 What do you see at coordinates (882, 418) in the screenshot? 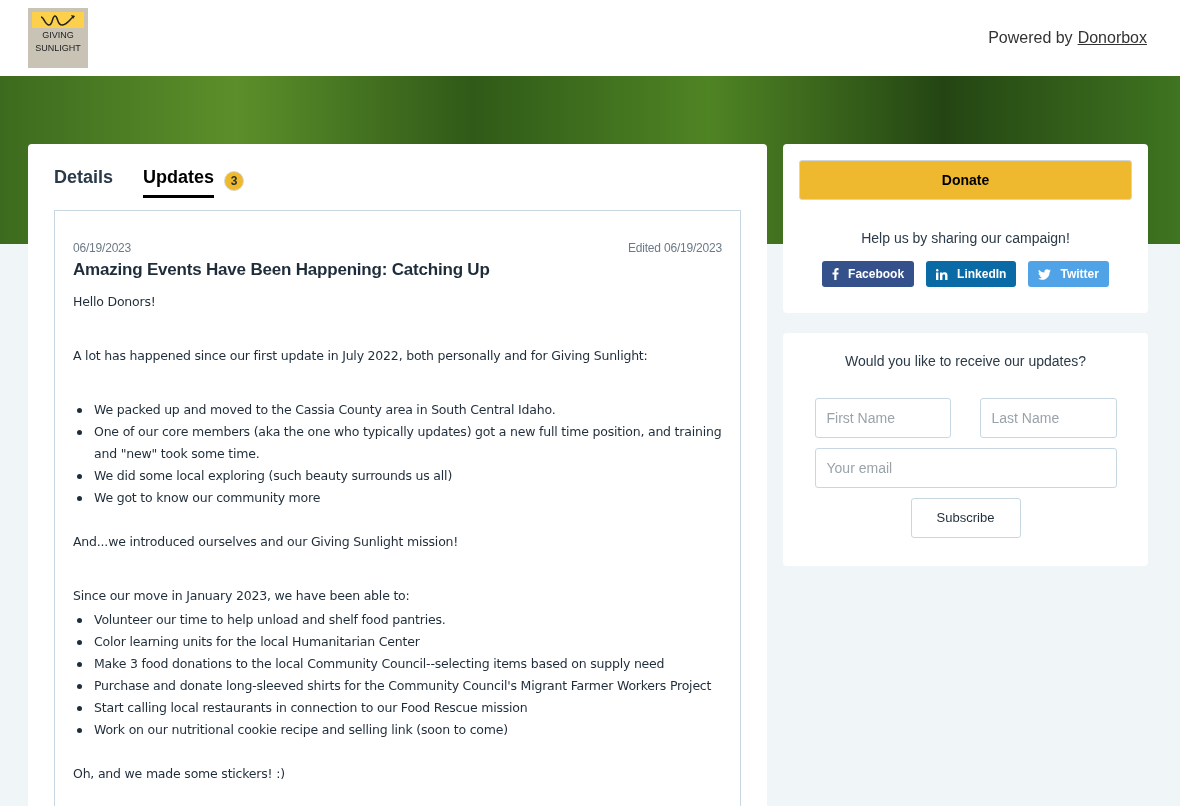
I see `first-name-field: First Name` at bounding box center [882, 418].